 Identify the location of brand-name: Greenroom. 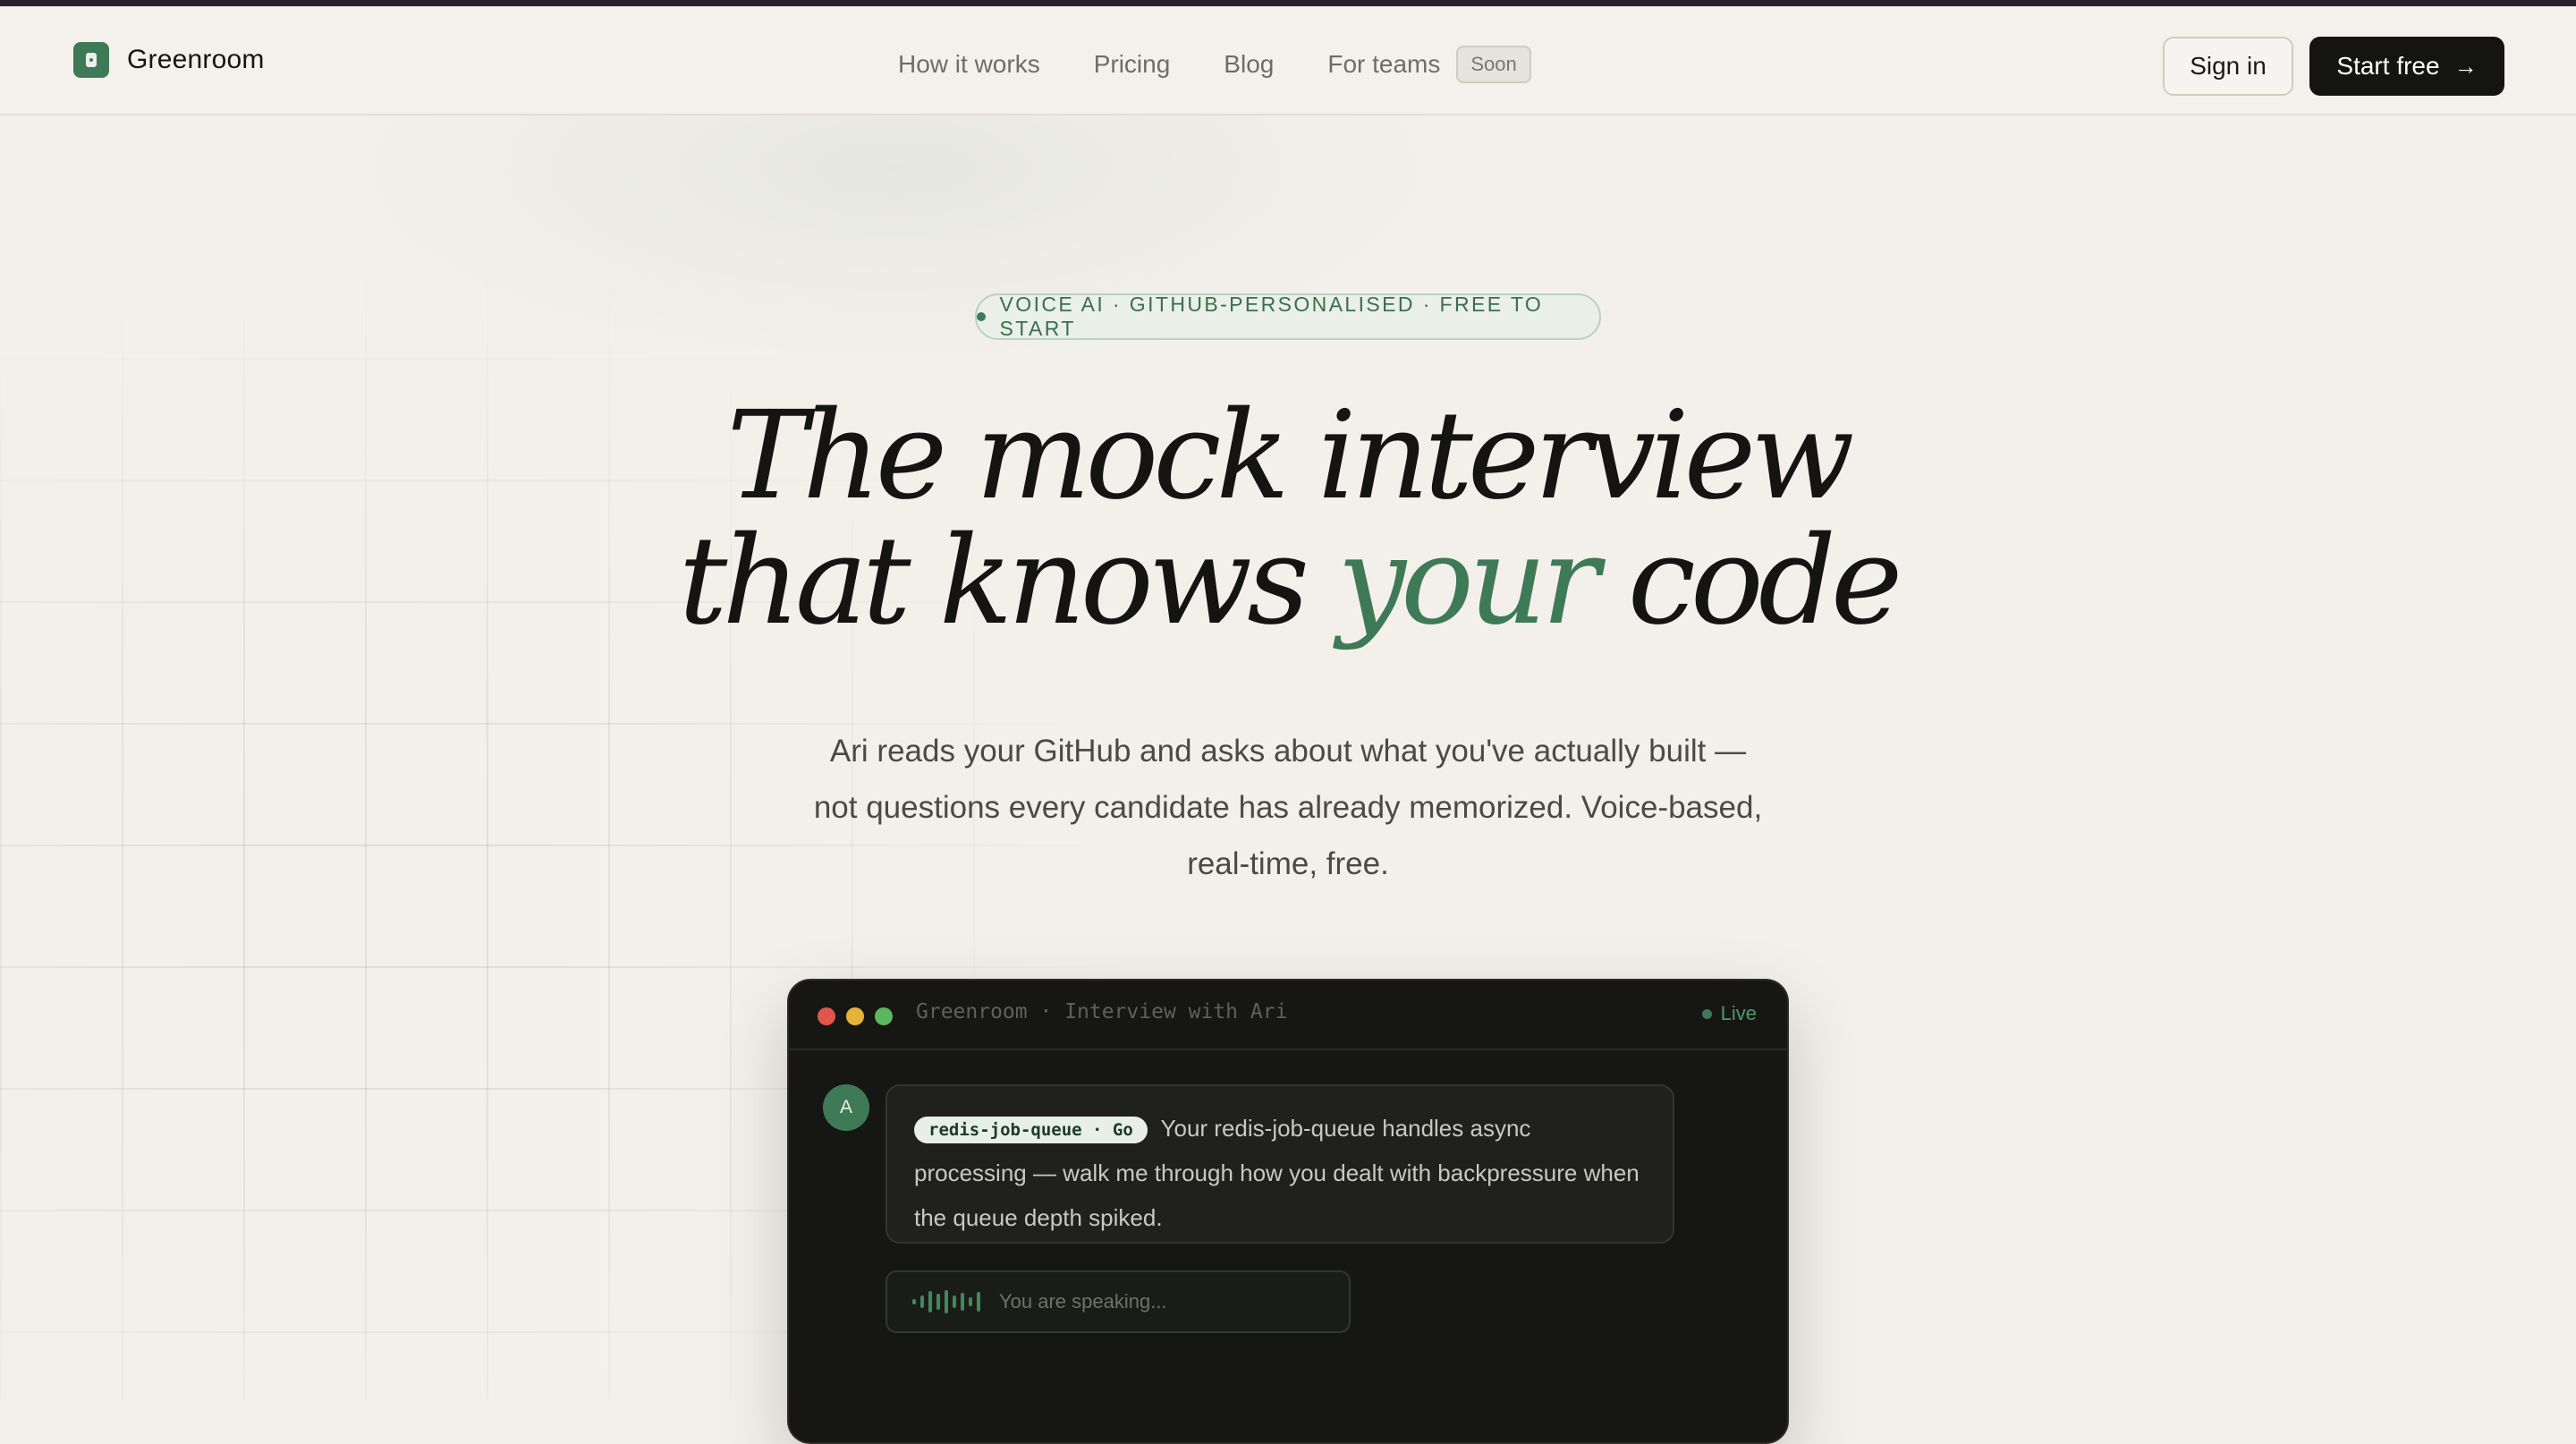
(196, 59).